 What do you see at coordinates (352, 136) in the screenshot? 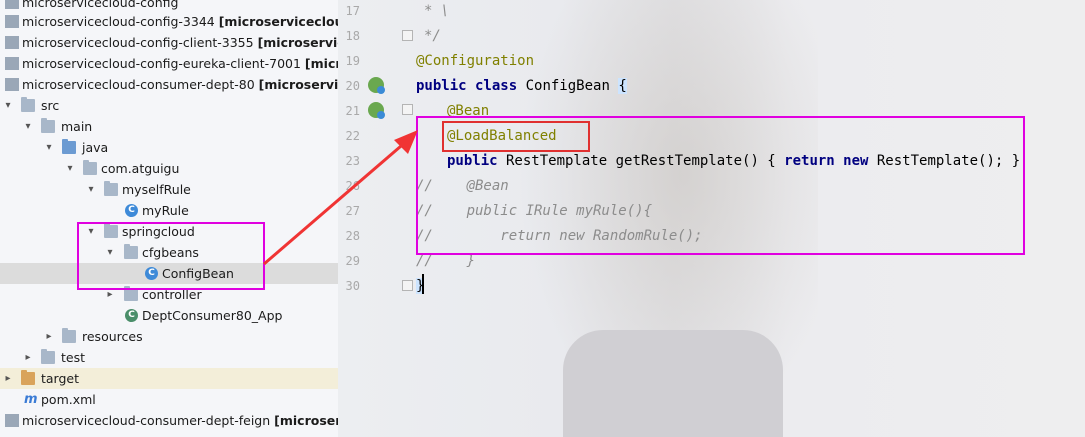
I see `line-number: 22` at bounding box center [352, 136].